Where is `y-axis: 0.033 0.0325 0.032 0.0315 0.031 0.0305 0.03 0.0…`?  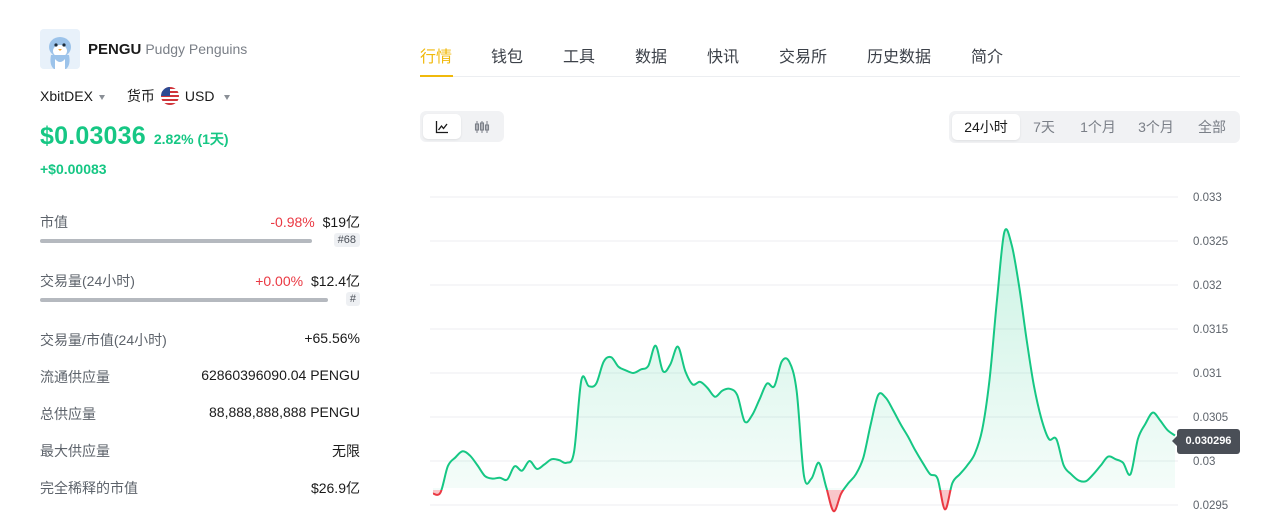 y-axis: 0.033 0.0325 0.032 0.0315 0.031 0.0305 0.03 0.0… is located at coordinates (1210, 352).